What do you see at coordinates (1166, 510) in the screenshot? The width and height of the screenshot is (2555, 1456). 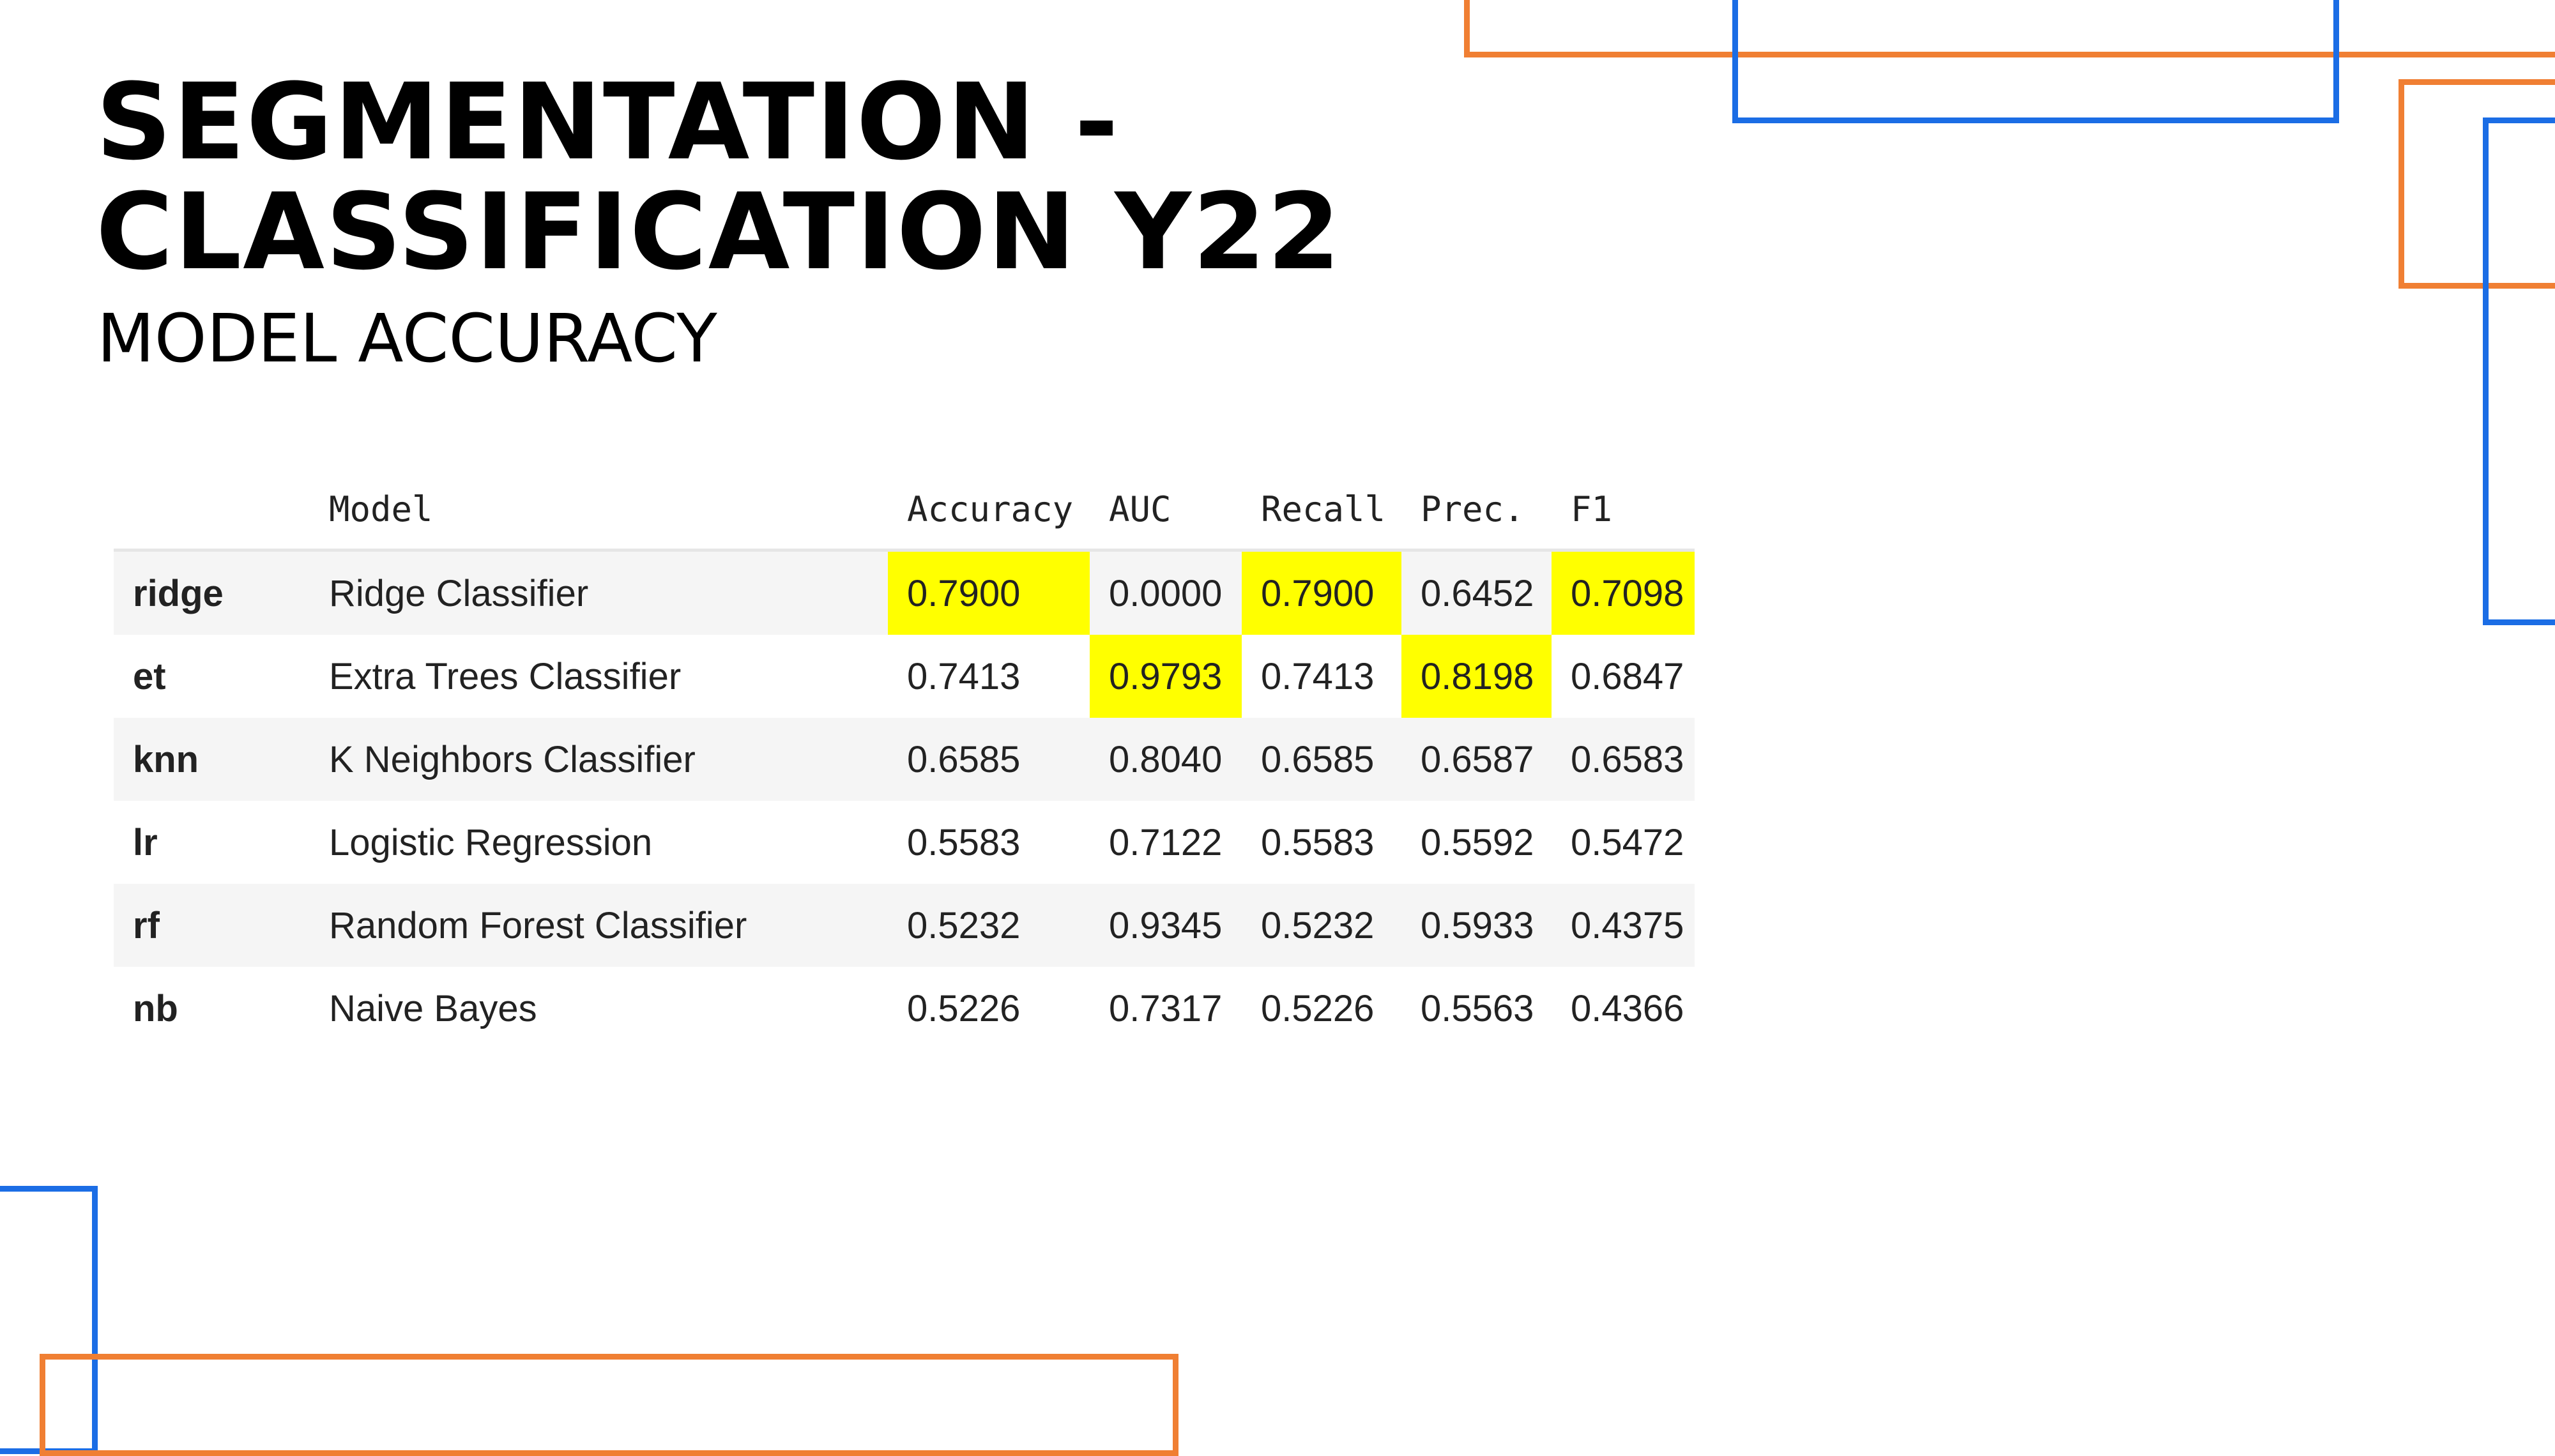 I see `header-auc: AUC` at bounding box center [1166, 510].